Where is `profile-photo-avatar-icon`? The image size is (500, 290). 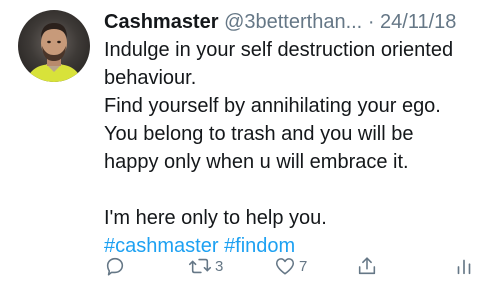 profile-photo-avatar-icon is located at coordinates (54, 52).